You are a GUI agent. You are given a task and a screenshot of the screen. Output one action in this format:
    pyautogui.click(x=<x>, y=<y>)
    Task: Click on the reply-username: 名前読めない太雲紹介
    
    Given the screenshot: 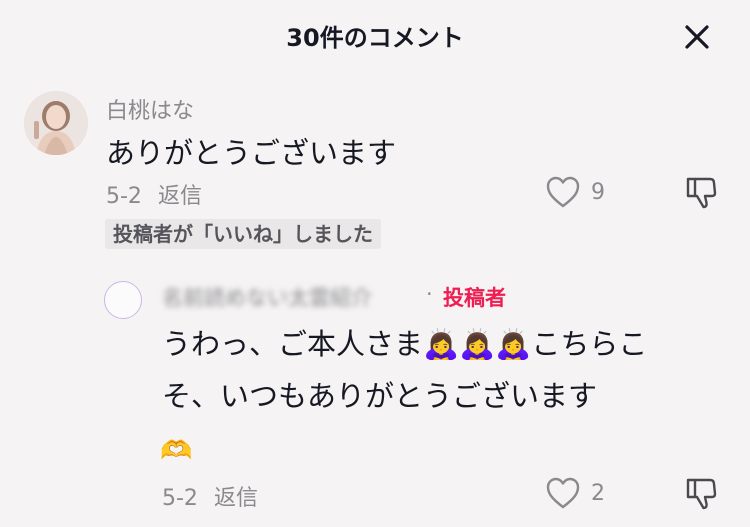 What is the action you would take?
    pyautogui.click(x=267, y=297)
    